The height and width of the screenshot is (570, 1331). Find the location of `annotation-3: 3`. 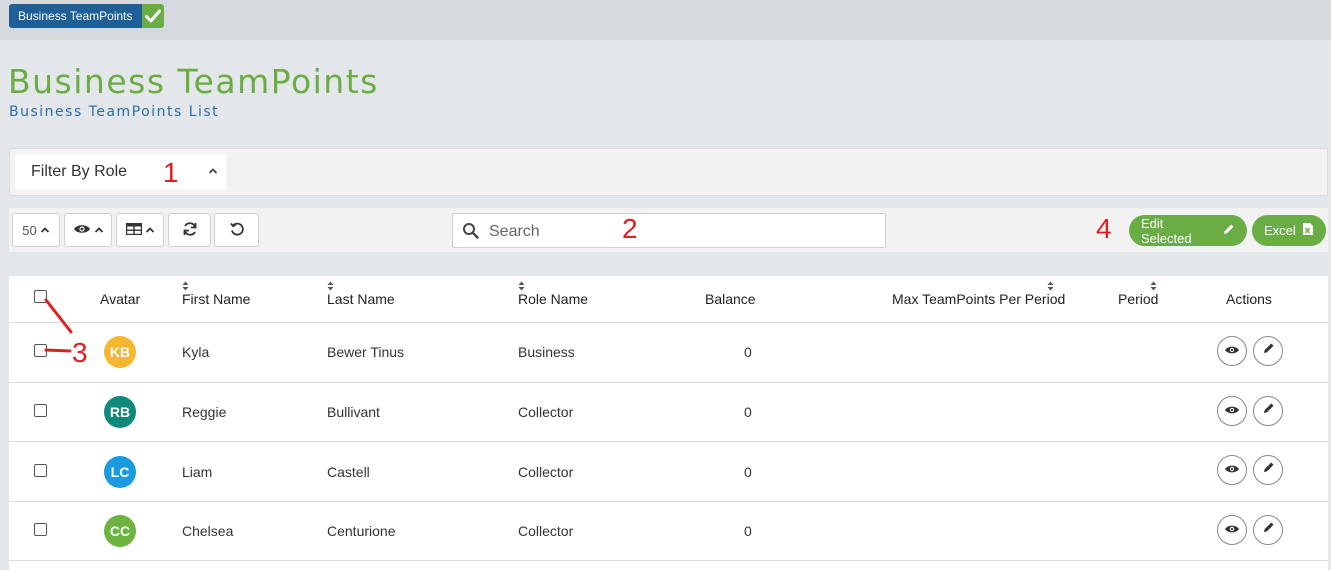

annotation-3: 3 is located at coordinates (80, 352).